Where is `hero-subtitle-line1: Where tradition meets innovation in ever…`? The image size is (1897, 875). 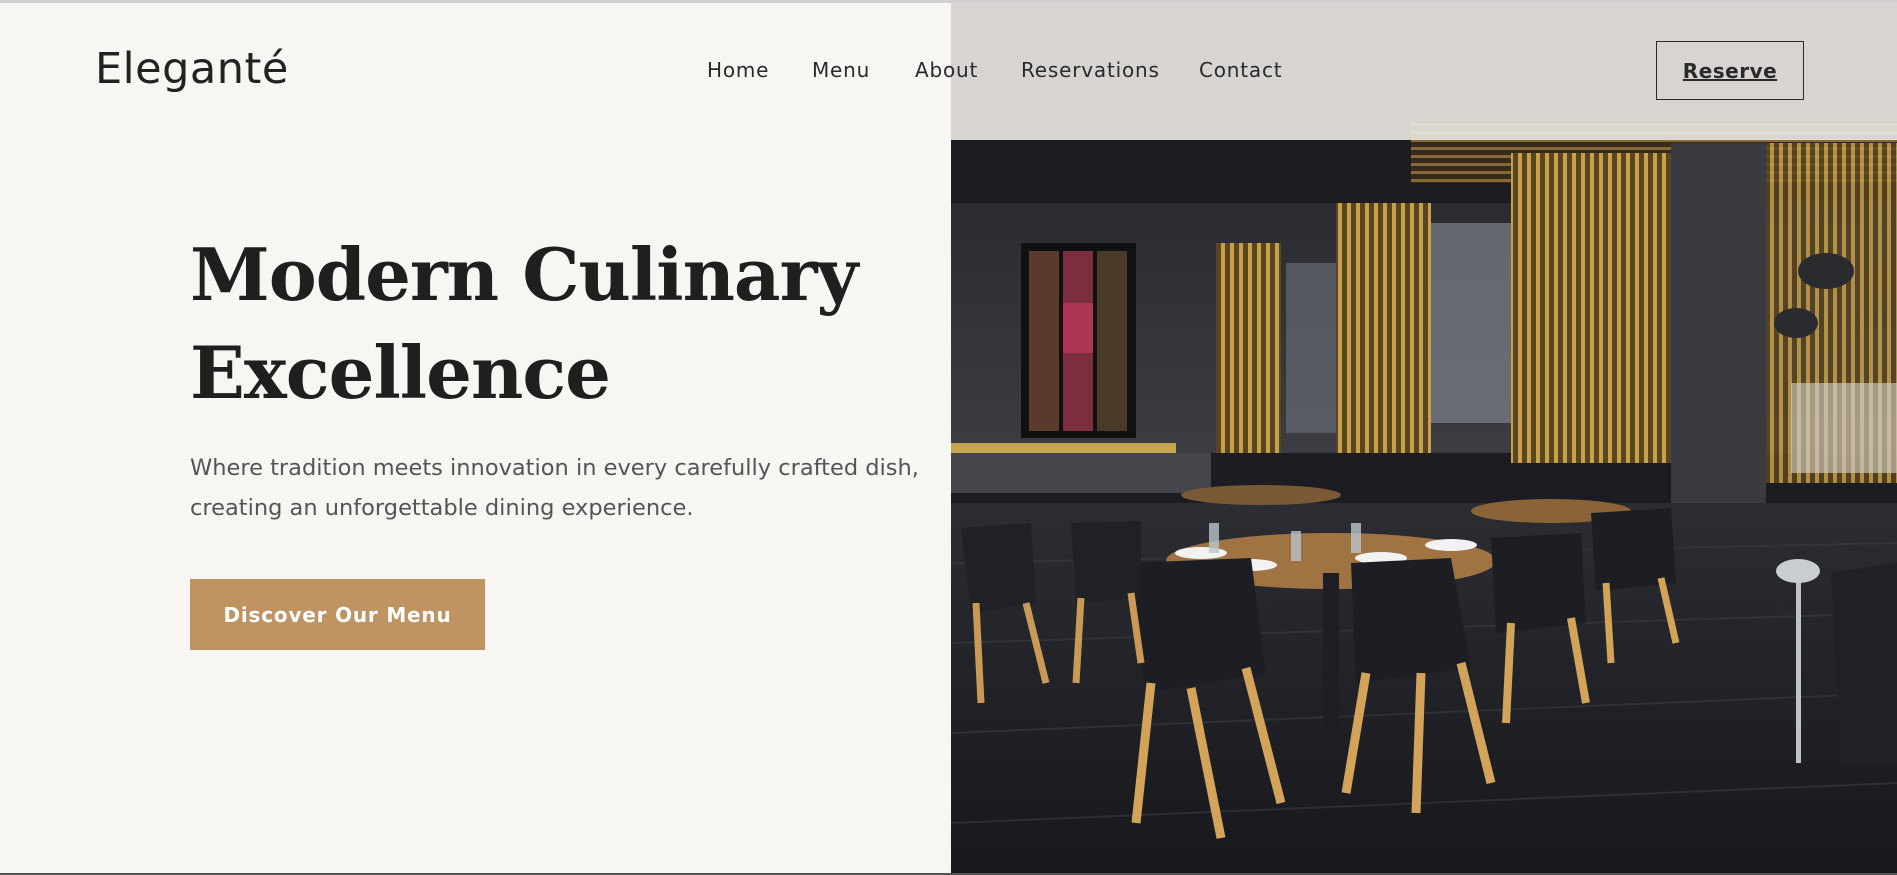 hero-subtitle-line1: Where tradition meets innovation in ever… is located at coordinates (554, 468).